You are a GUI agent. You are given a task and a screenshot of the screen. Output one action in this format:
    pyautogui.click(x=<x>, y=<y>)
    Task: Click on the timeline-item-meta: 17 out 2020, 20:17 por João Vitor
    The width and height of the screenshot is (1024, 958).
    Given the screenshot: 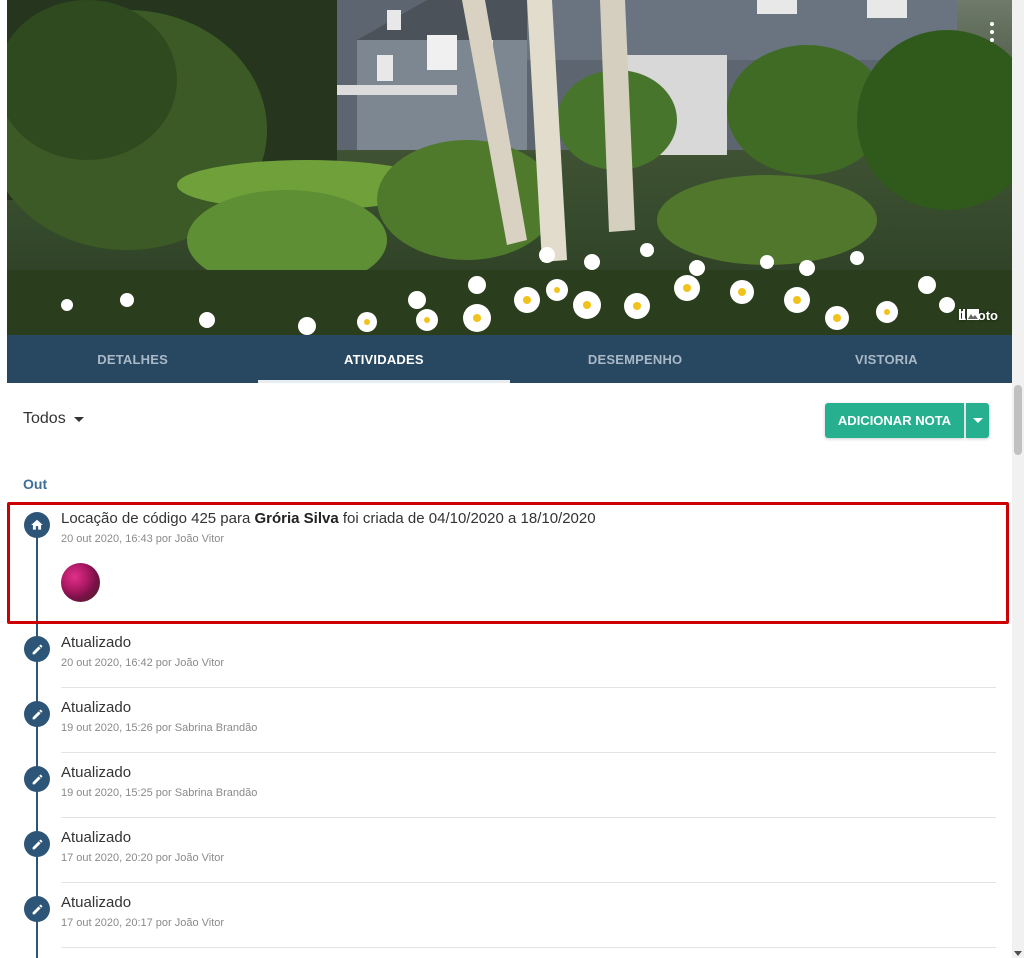 What is the action you would take?
    pyautogui.click(x=143, y=923)
    